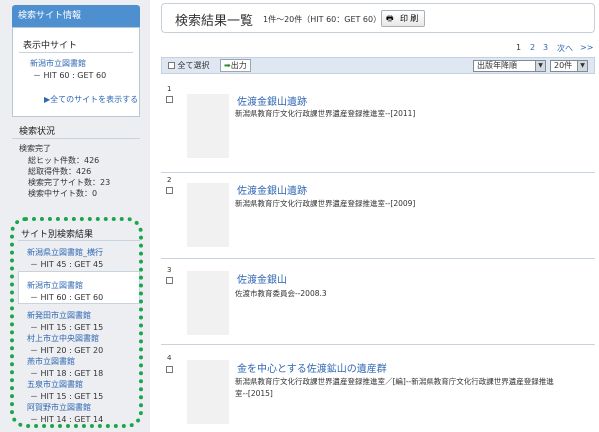  Describe the element at coordinates (60, 171) in the screenshot. I see `total-get: 総取得件数：426` at that location.